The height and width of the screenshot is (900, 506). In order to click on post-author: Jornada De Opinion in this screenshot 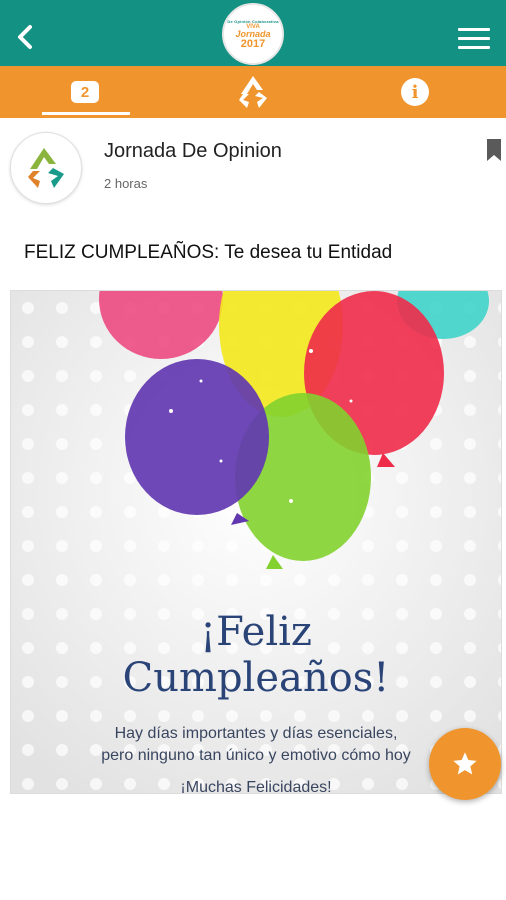, I will do `click(193, 151)`.